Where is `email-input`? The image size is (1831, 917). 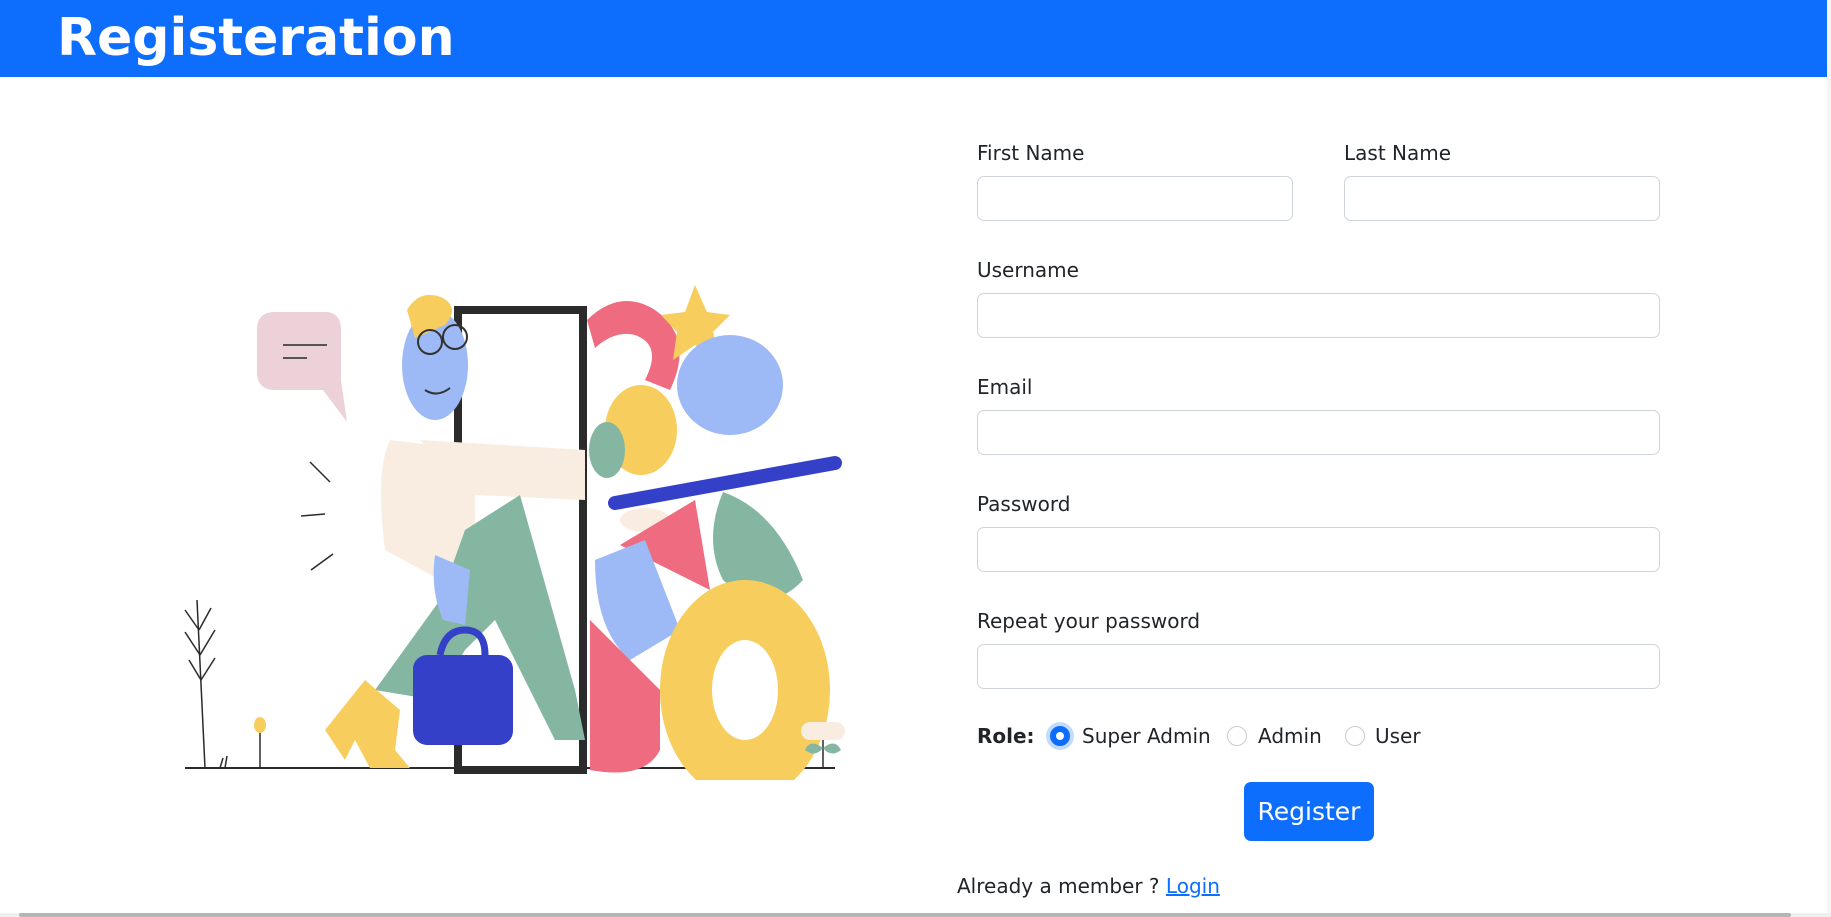 email-input is located at coordinates (1318, 432).